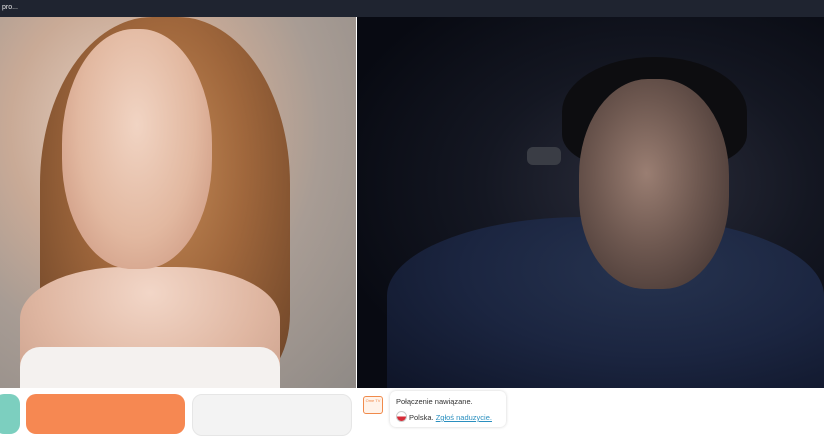 Image resolution: width=824 pixels, height=436 pixels. Describe the element at coordinates (401, 416) in the screenshot. I see `poland-flag-icon` at that location.